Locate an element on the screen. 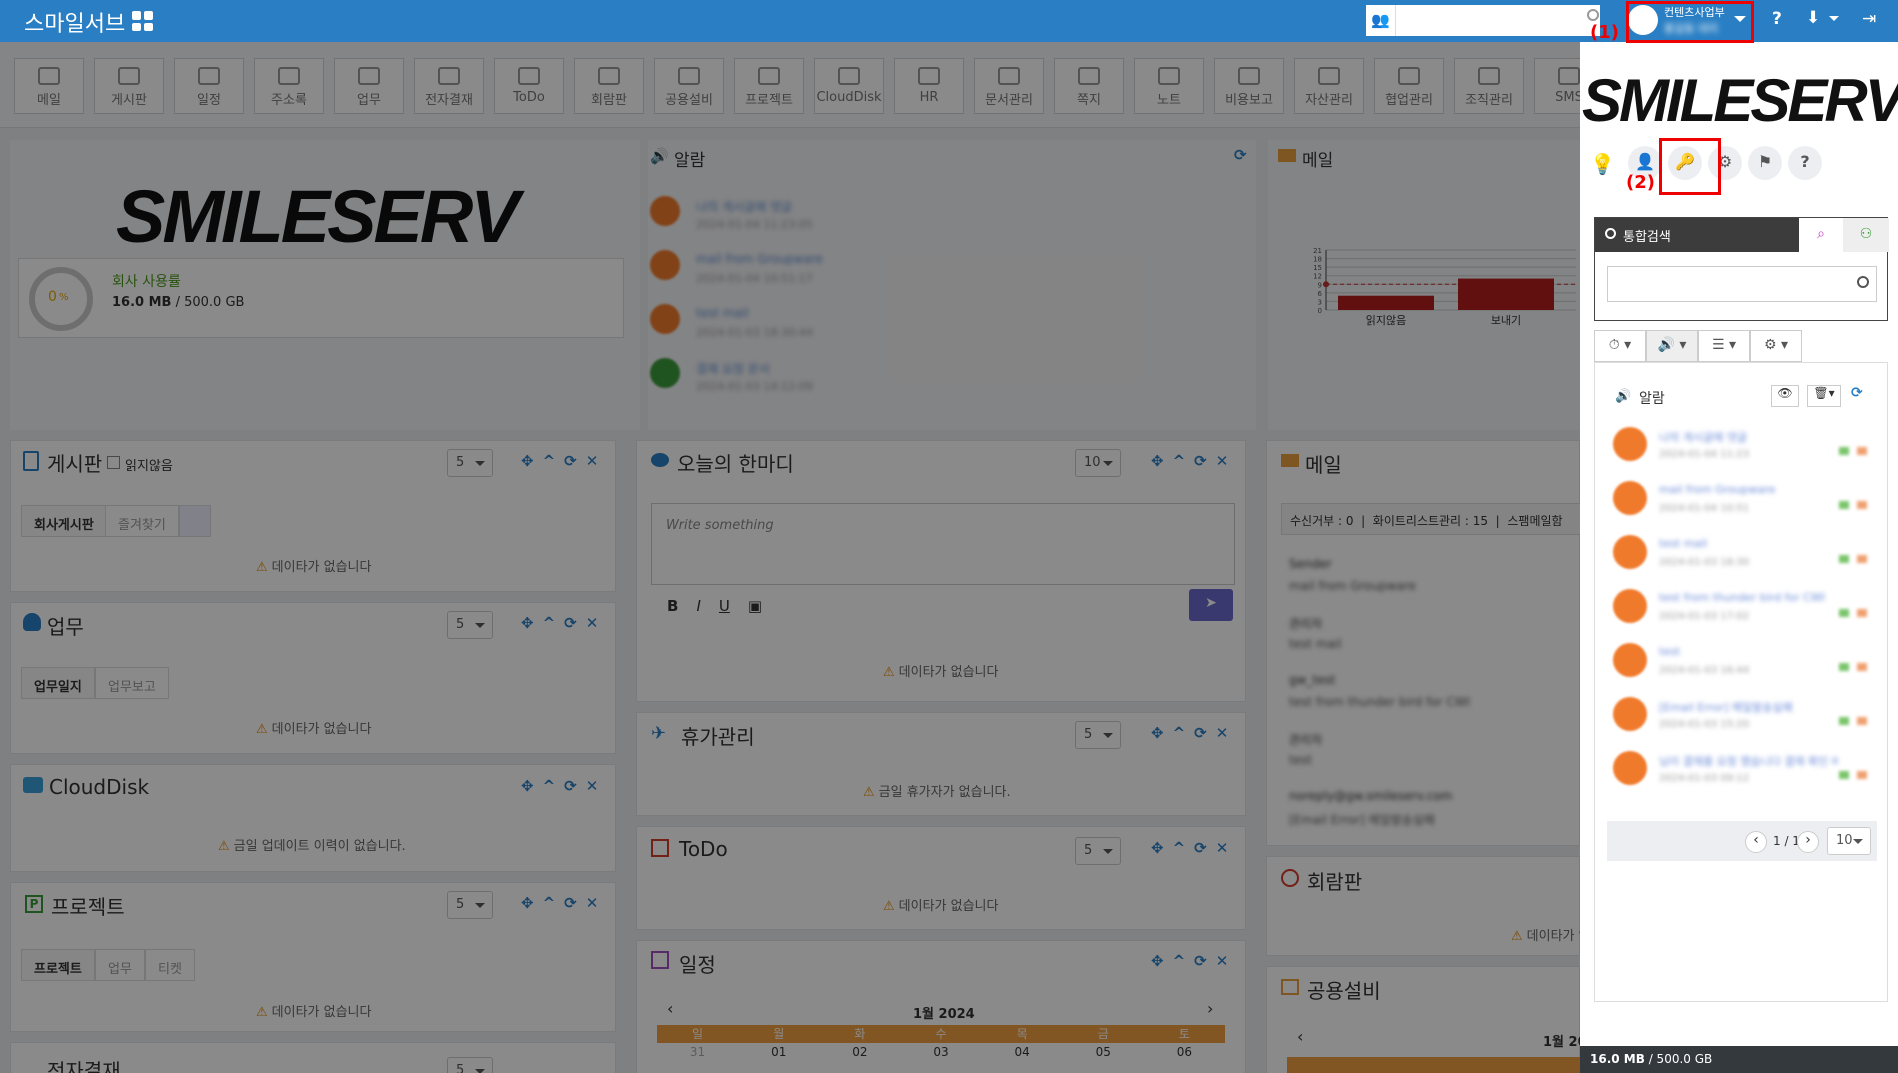  side-logo: SMILESERV is located at coordinates (1739, 99).